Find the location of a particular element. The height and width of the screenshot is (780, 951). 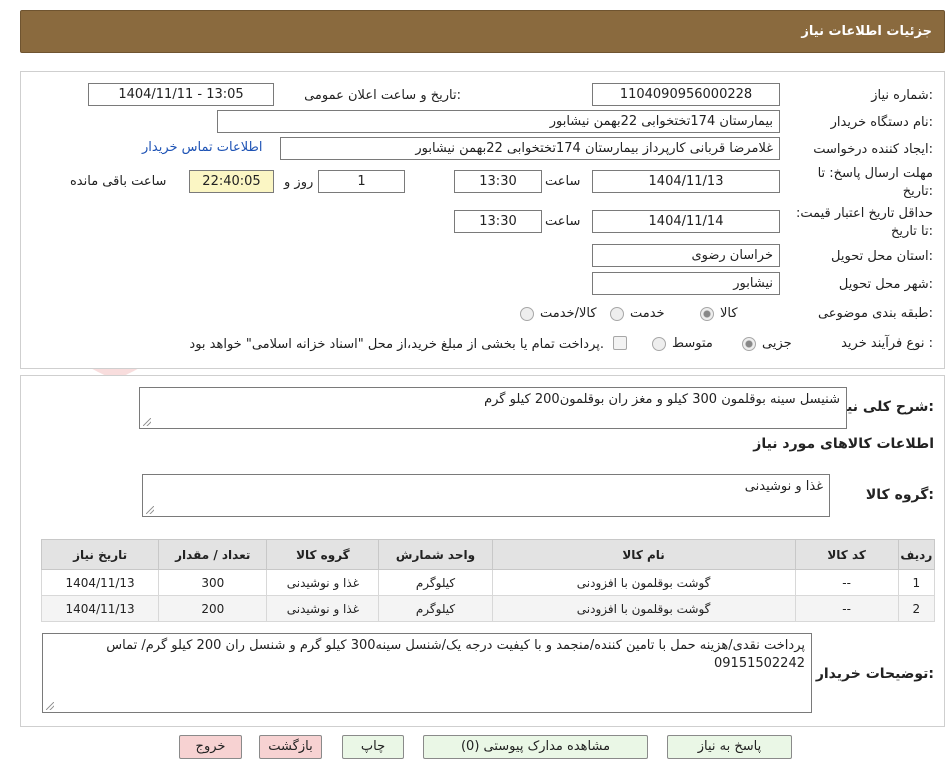

goods-info-title: اطلاعات کالاهای مورد نیاز is located at coordinates (843, 444).